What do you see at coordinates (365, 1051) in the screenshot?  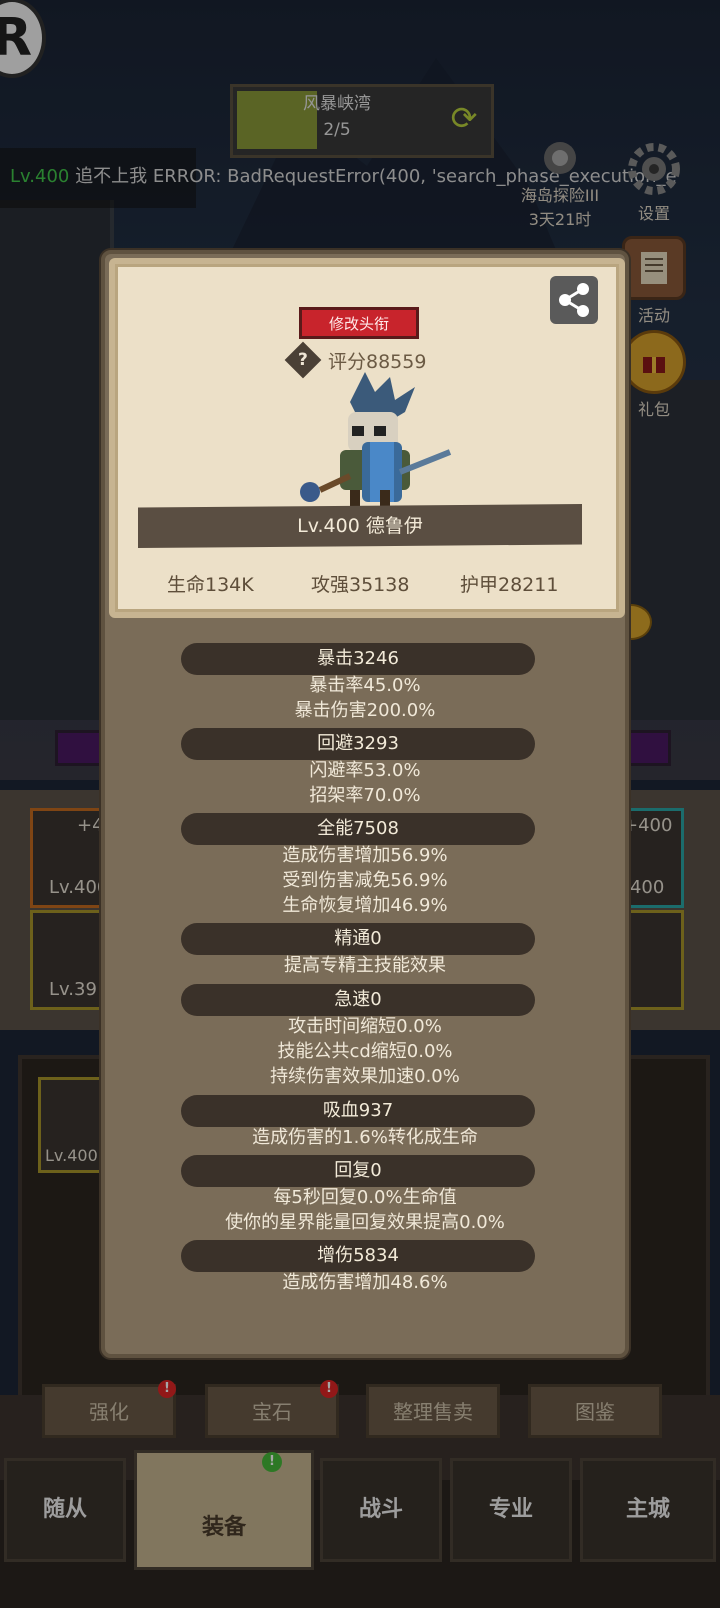 I see `stat-line: 技能公共cd缩短0.0%` at bounding box center [365, 1051].